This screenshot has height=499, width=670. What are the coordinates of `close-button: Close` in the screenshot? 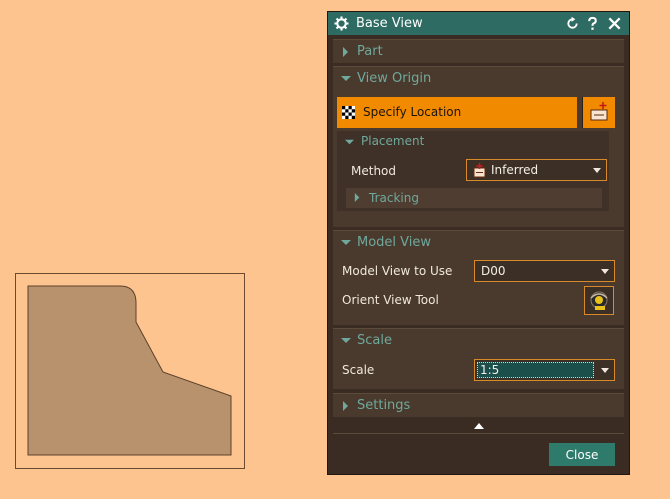 It's located at (582, 454).